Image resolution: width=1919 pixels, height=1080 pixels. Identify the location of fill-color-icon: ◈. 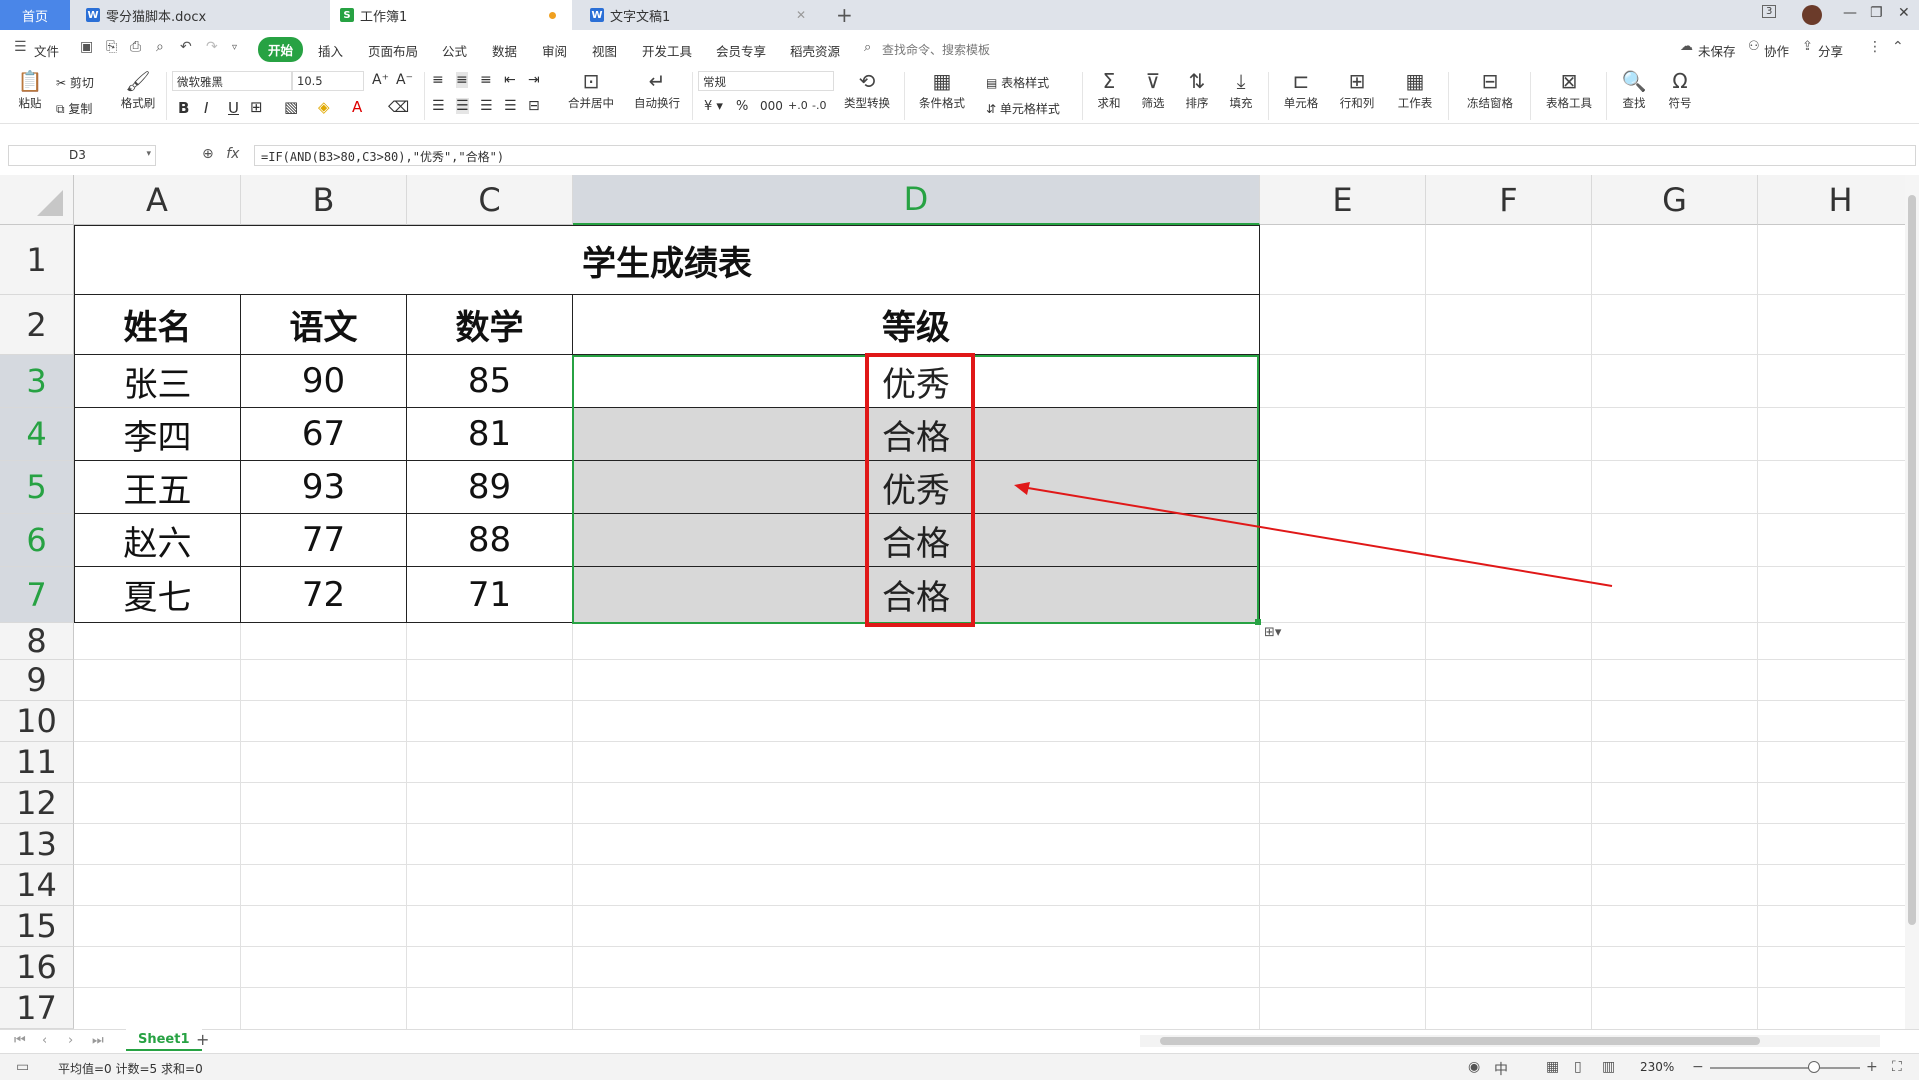
(324, 107).